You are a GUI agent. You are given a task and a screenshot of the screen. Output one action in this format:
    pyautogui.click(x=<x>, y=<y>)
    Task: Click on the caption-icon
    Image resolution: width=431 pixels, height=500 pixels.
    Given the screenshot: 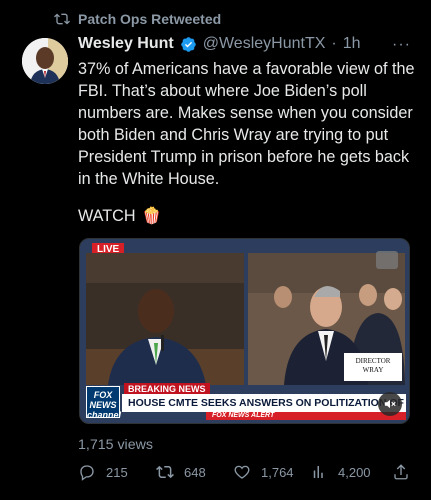 What is the action you would take?
    pyautogui.click(x=387, y=260)
    